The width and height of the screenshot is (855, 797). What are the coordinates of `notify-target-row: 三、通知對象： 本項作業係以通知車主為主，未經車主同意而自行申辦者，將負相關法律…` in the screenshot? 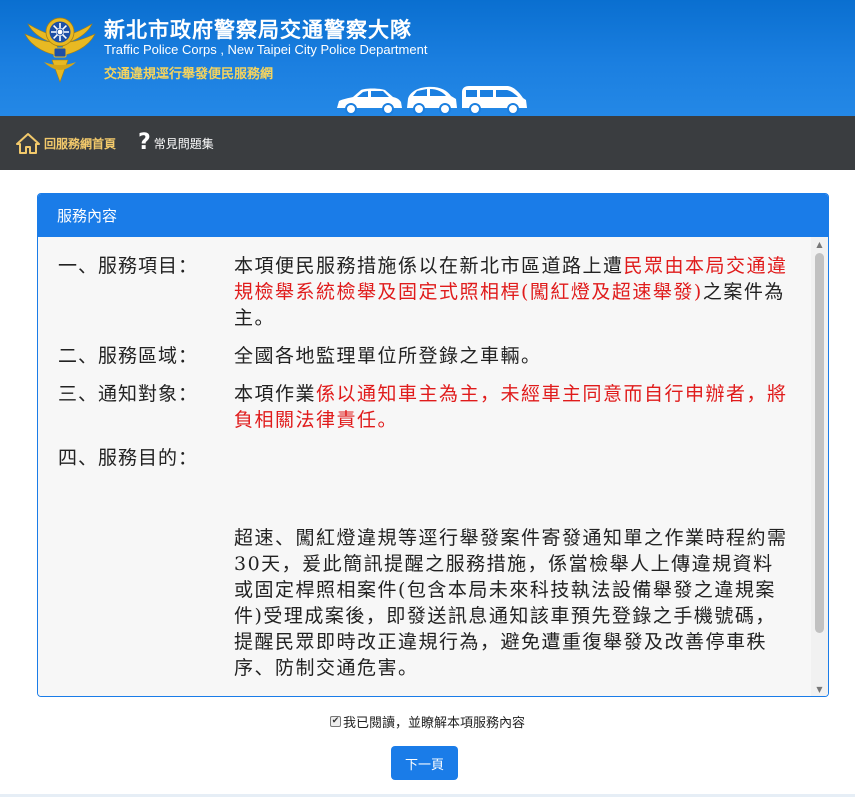 It's located at (423, 407).